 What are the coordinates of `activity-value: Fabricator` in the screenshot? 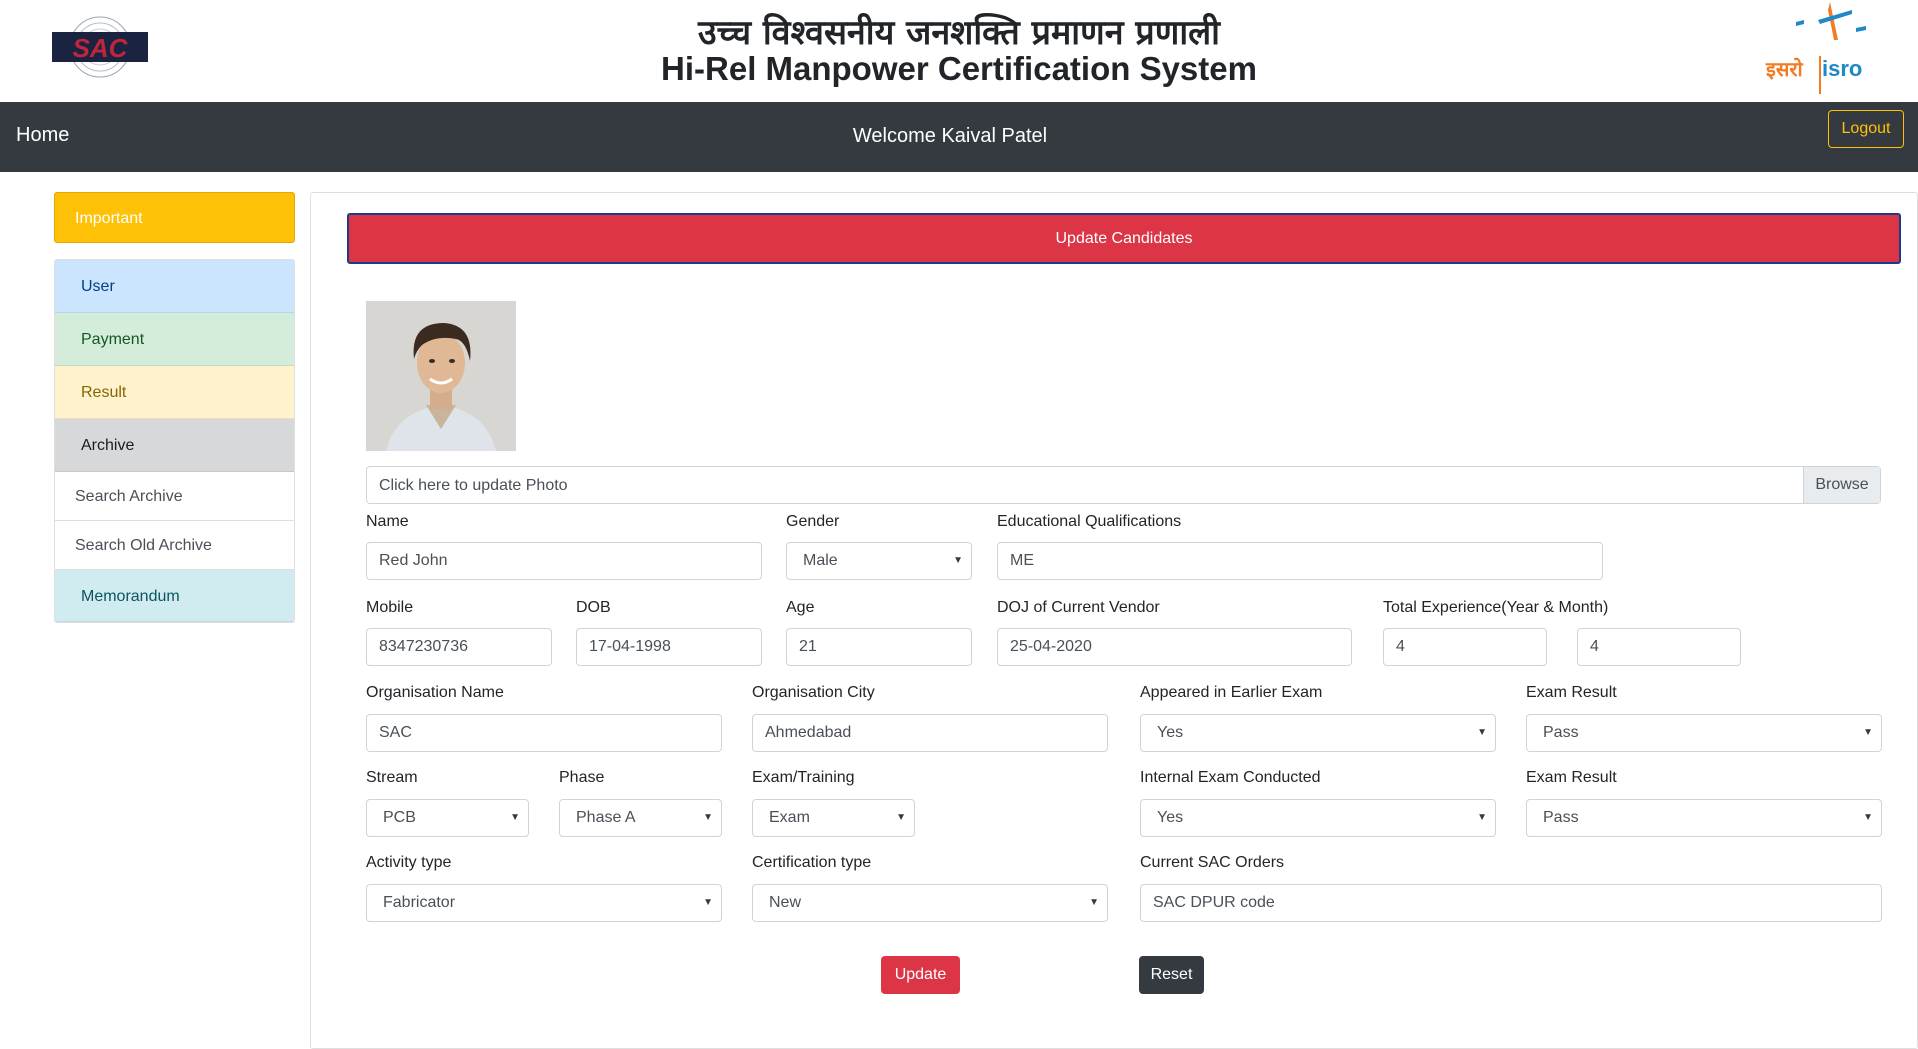 It's located at (419, 902).